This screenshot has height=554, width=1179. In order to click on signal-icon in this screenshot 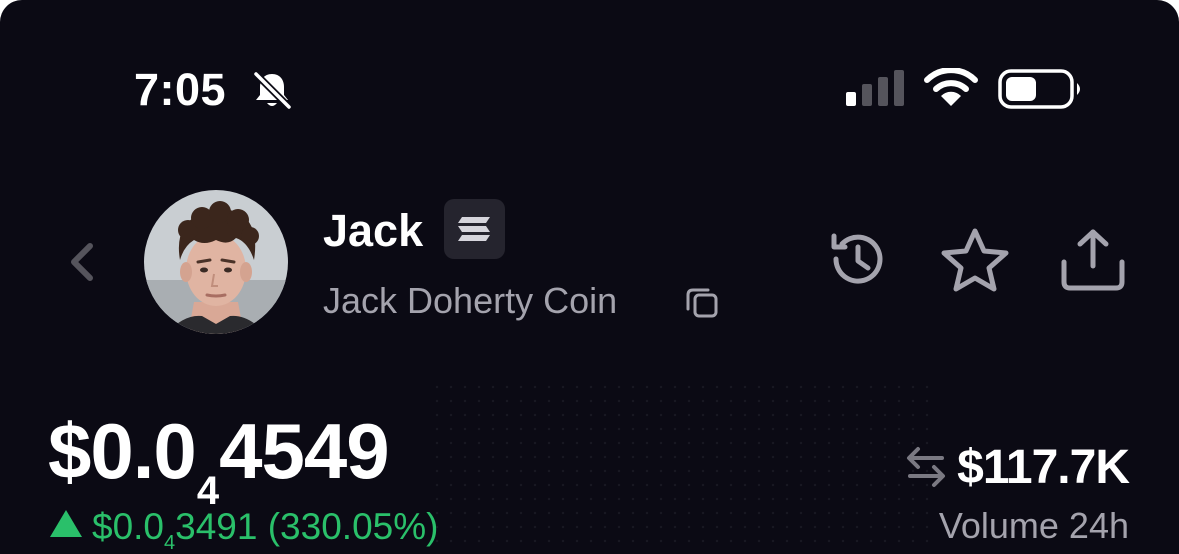, I will do `click(875, 88)`.